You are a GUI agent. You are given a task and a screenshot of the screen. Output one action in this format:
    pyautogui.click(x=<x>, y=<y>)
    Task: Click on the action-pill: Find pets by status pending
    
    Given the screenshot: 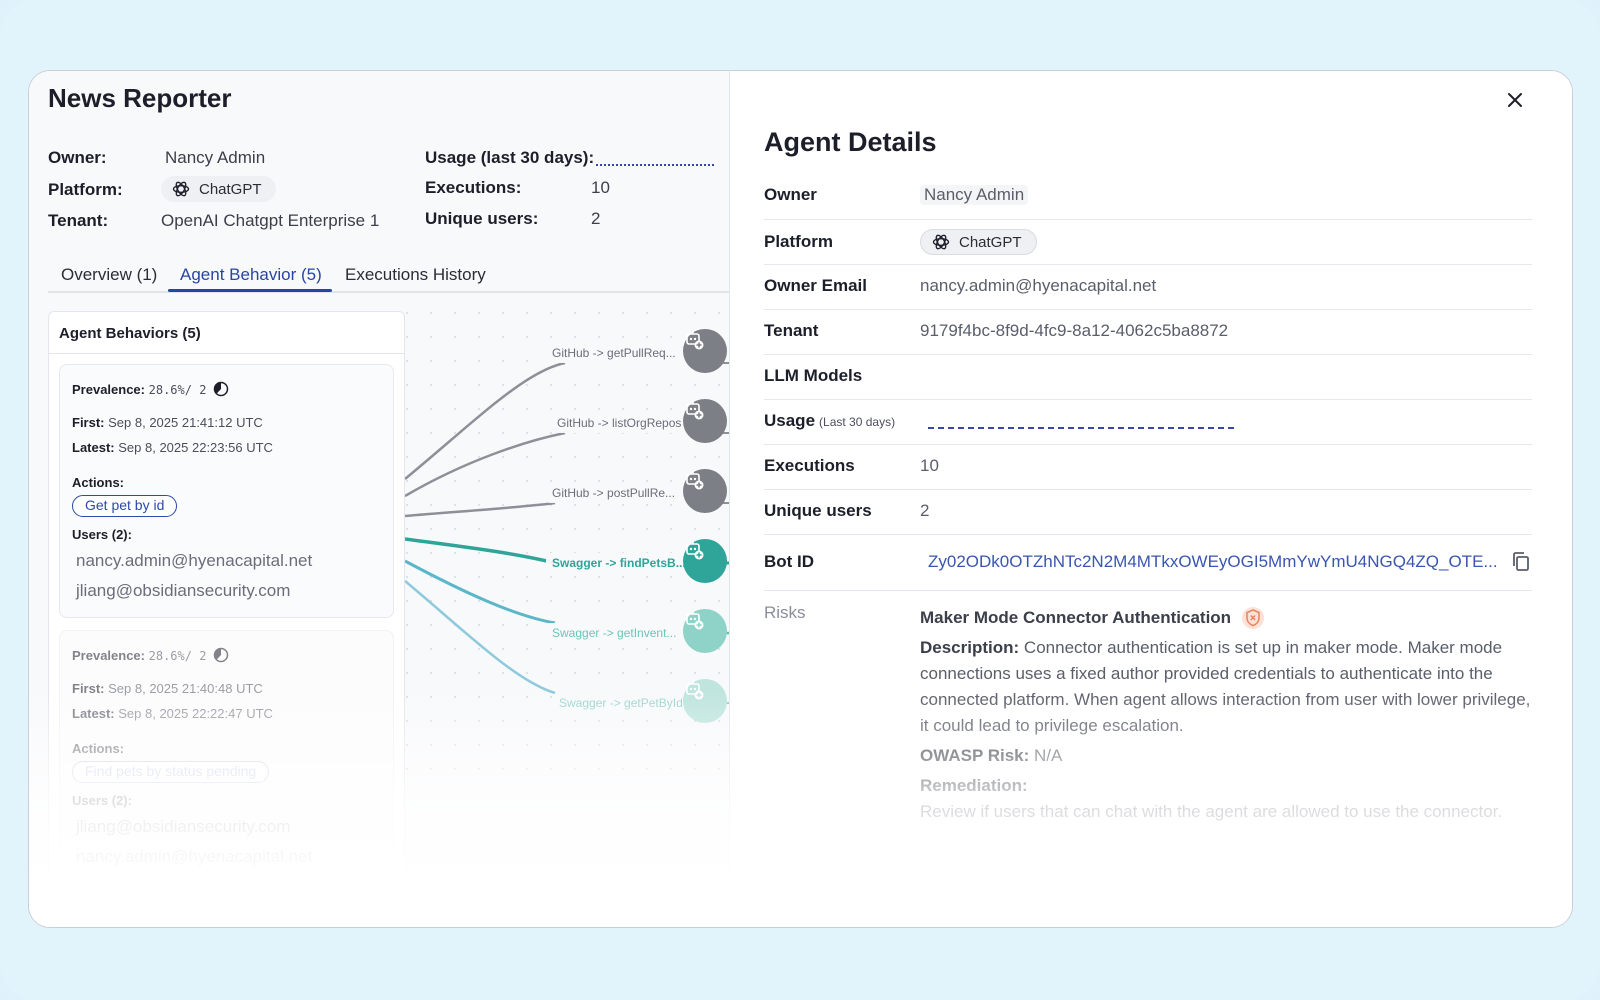 What is the action you would take?
    pyautogui.click(x=171, y=772)
    